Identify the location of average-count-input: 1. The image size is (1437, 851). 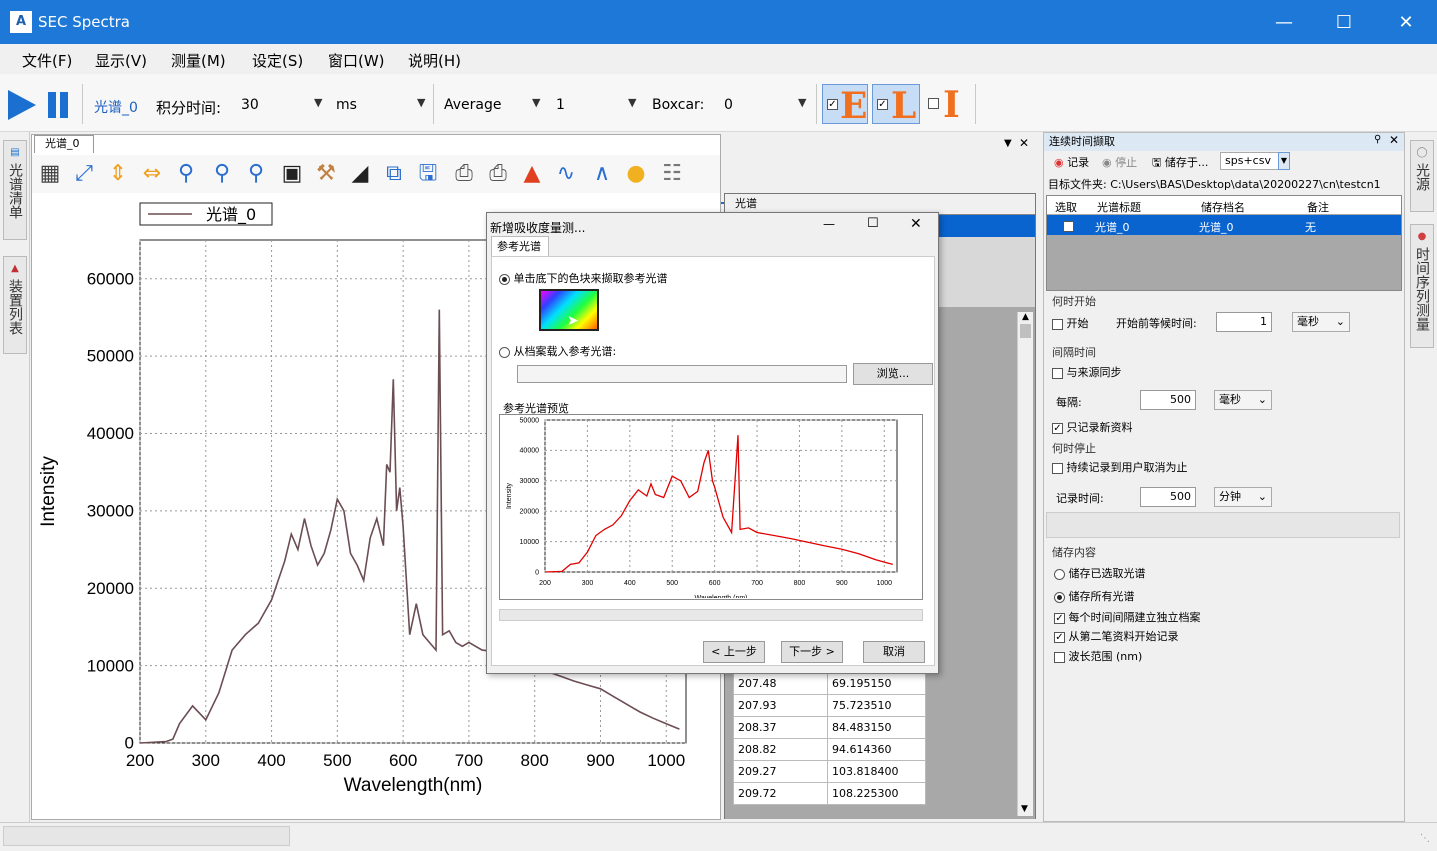
(560, 105).